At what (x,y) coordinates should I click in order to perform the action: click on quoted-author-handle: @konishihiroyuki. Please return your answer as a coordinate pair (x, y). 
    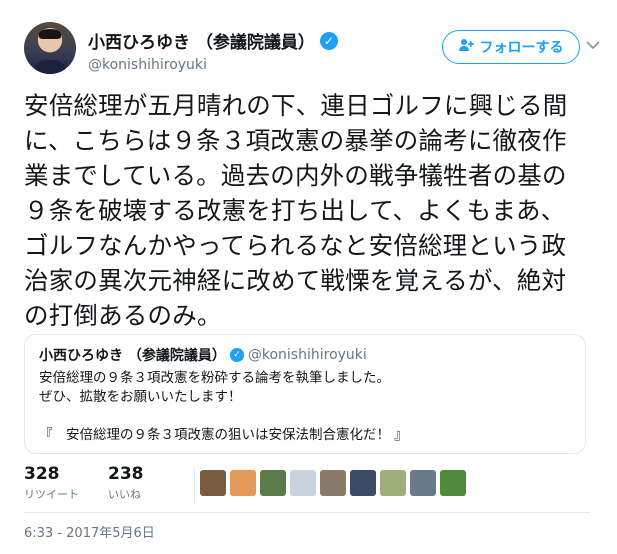
    Looking at the image, I should click on (307, 355).